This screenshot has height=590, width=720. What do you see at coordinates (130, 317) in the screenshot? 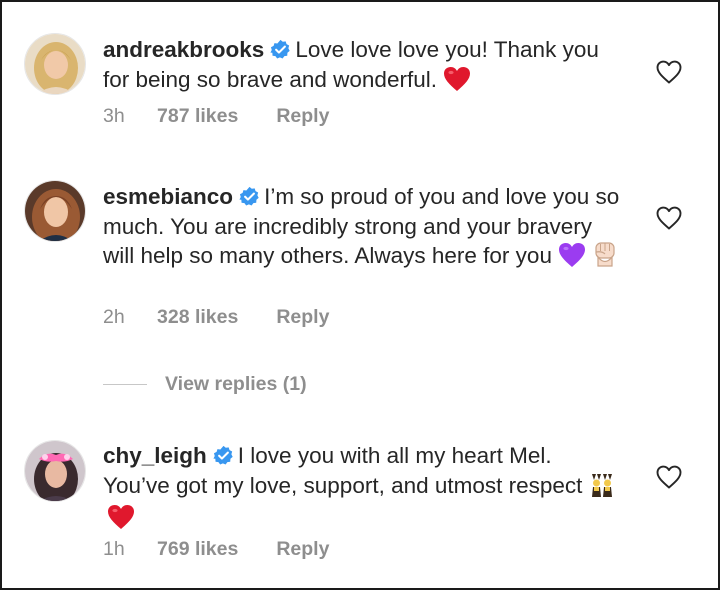
I see `timestamp: 2h` at bounding box center [130, 317].